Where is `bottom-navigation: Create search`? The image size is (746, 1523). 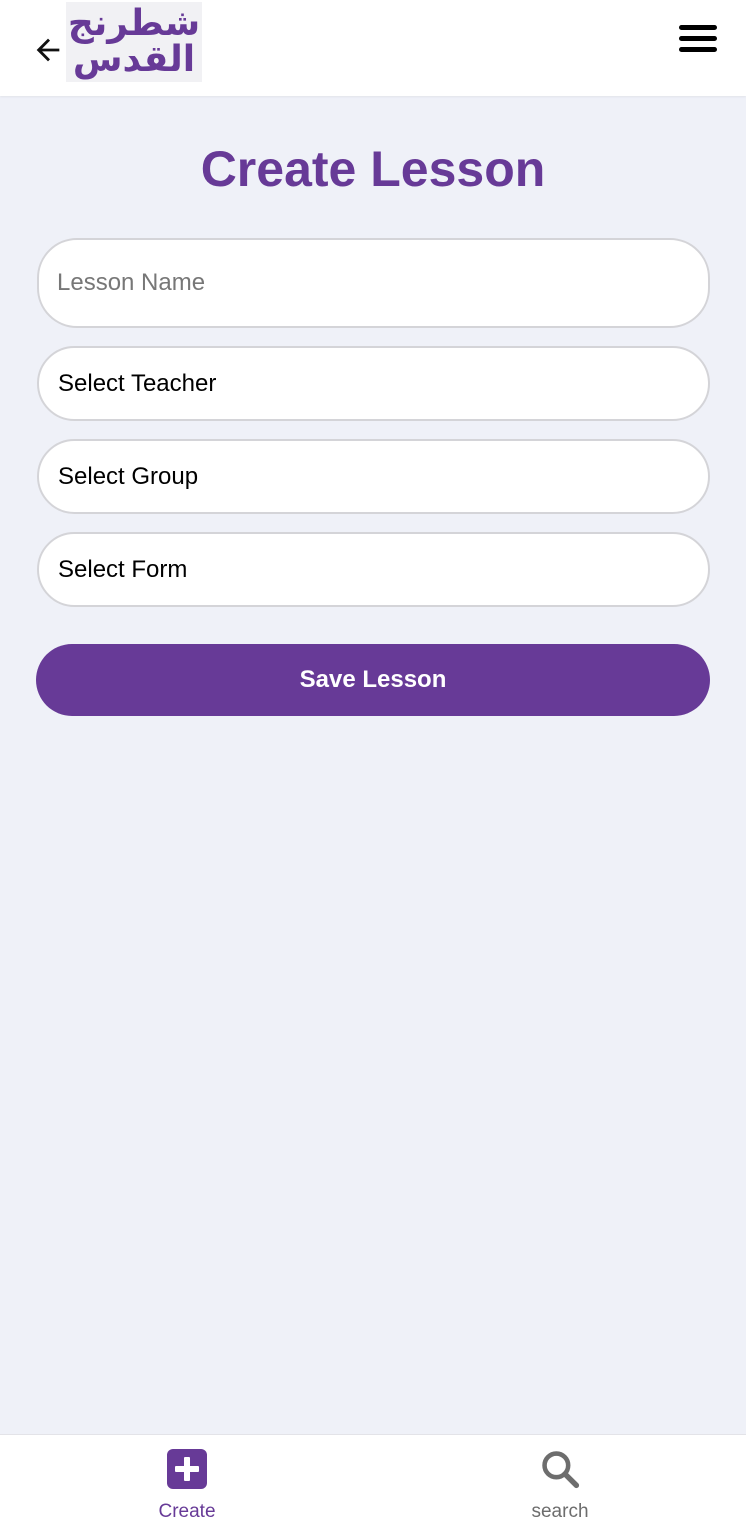 bottom-navigation: Create search is located at coordinates (373, 1478).